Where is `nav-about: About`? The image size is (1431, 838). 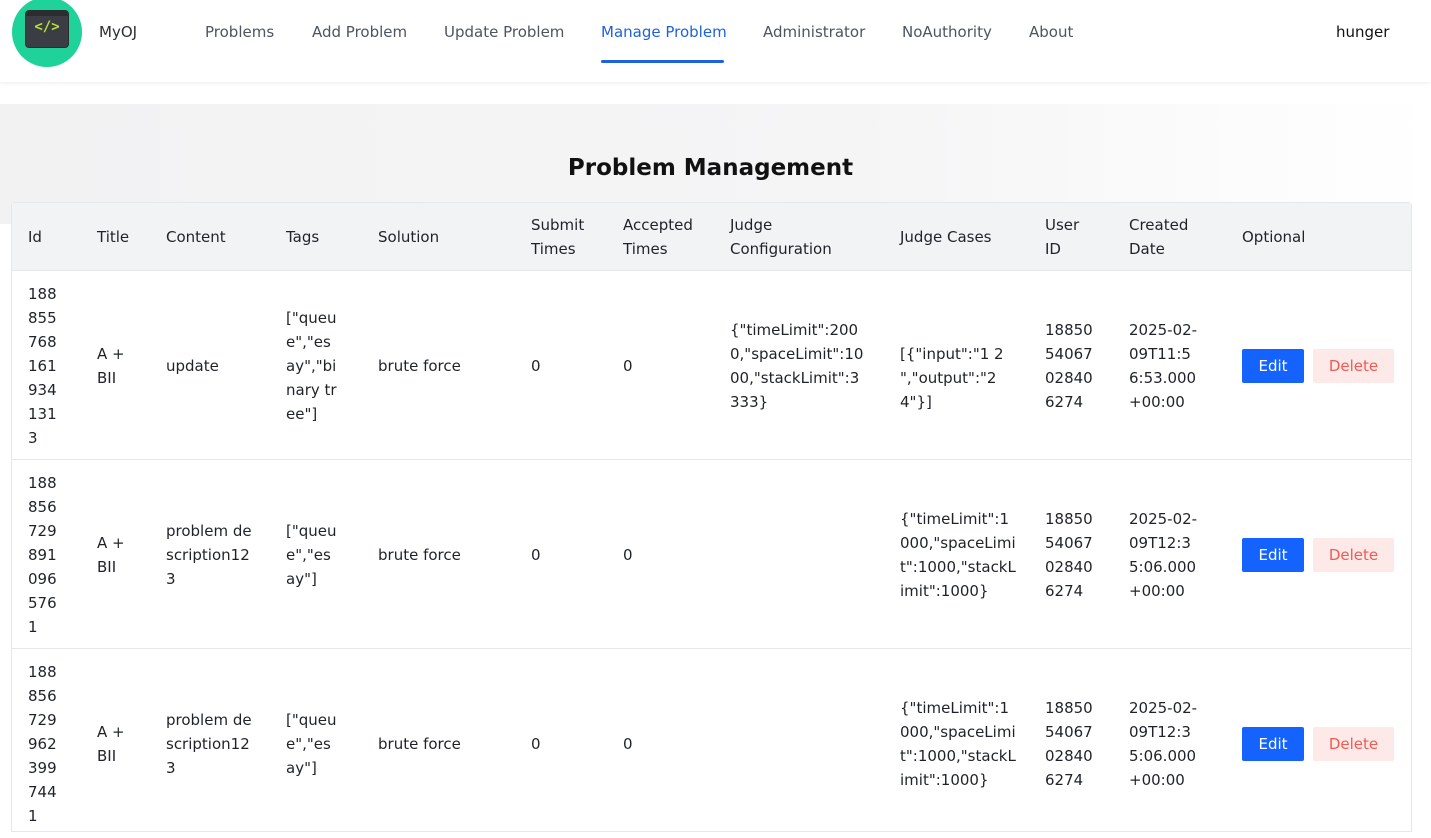
nav-about: About is located at coordinates (1051, 32).